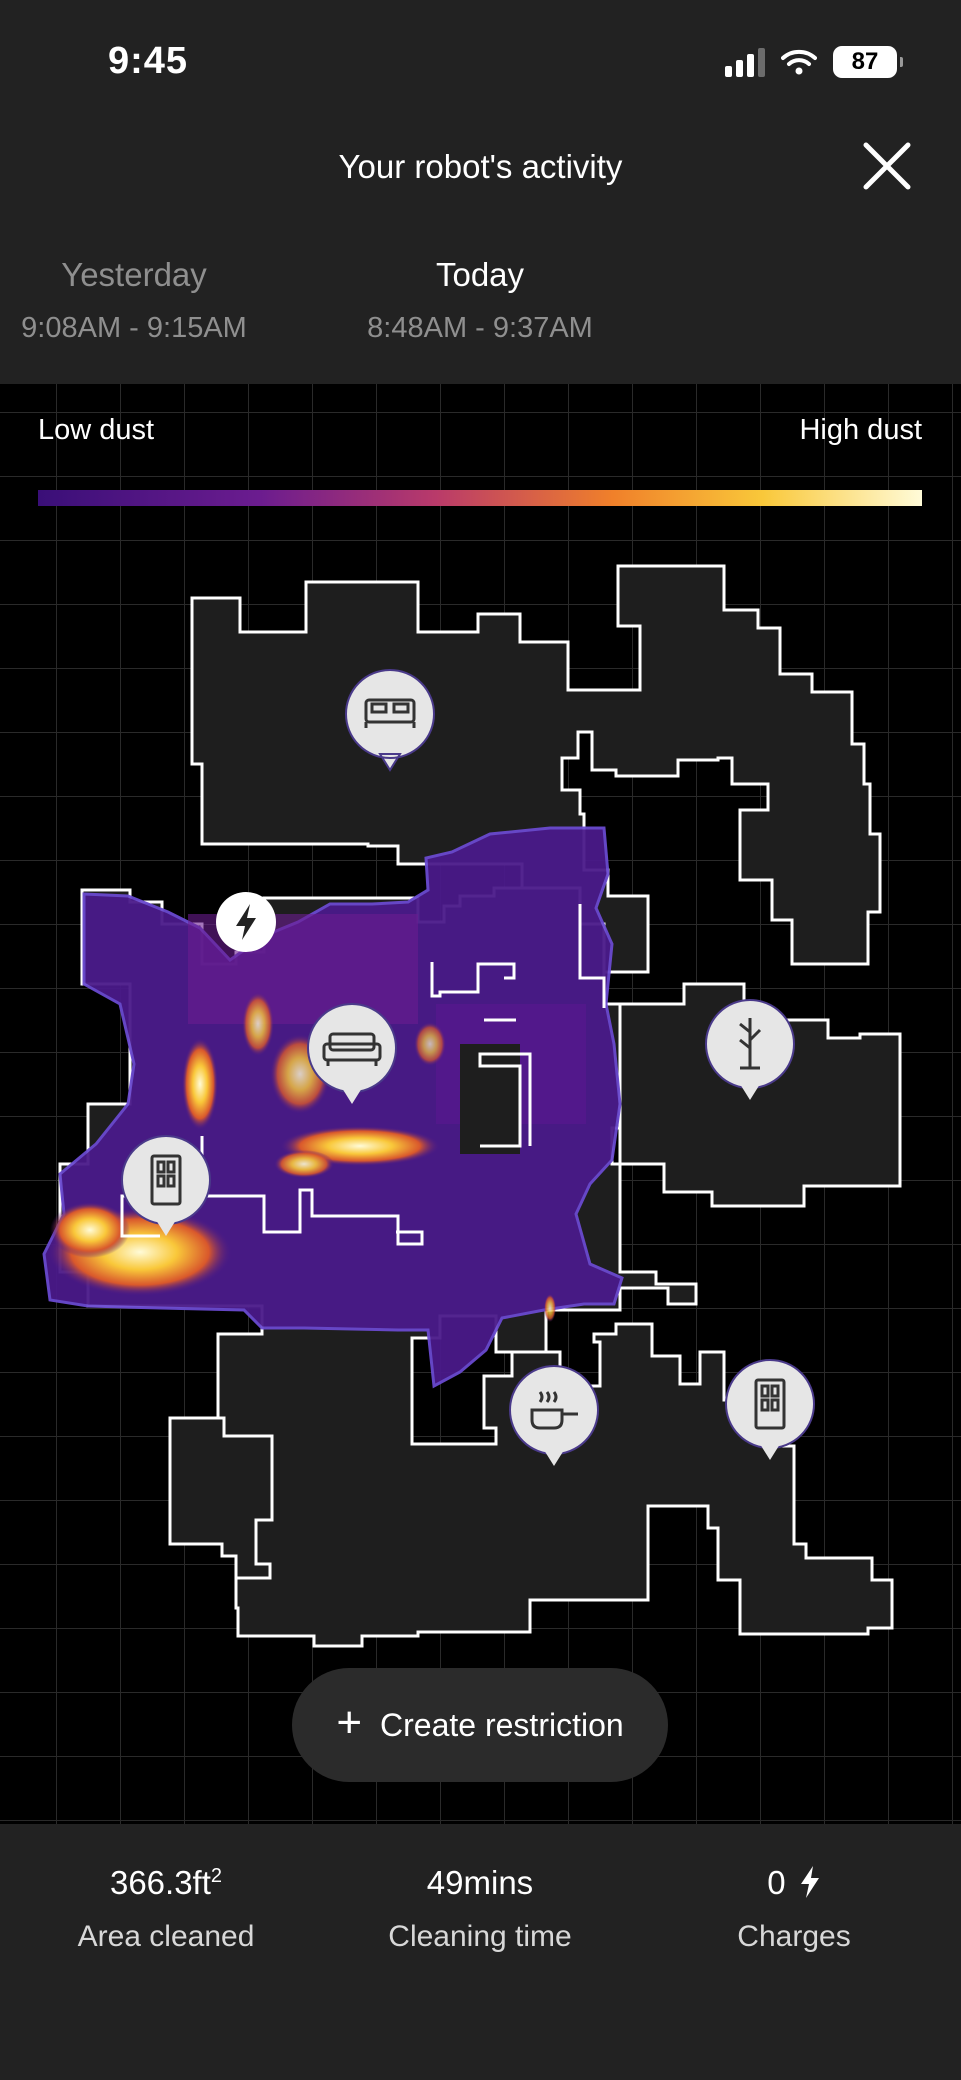 This screenshot has width=961, height=2080. Describe the element at coordinates (794, 1909) in the screenshot. I see `stat-charges: 0 Charges` at that location.